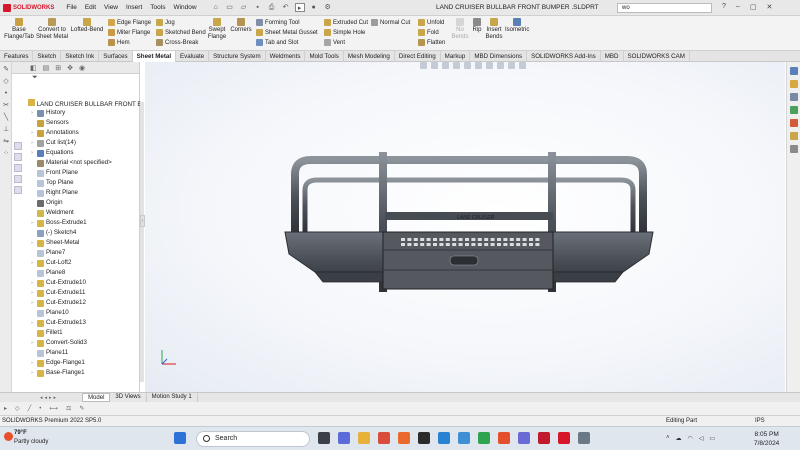  Describe the element at coordinates (423, 65) in the screenshot. I see `zoom-to-fit-icon` at that location.